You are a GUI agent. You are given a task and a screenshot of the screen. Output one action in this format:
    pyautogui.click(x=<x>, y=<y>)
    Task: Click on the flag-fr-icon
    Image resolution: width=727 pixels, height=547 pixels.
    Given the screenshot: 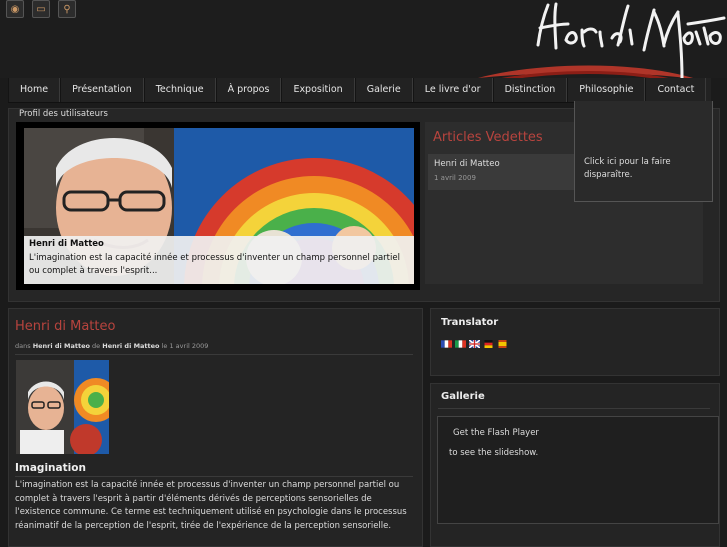 What is the action you would take?
    pyautogui.click(x=446, y=344)
    